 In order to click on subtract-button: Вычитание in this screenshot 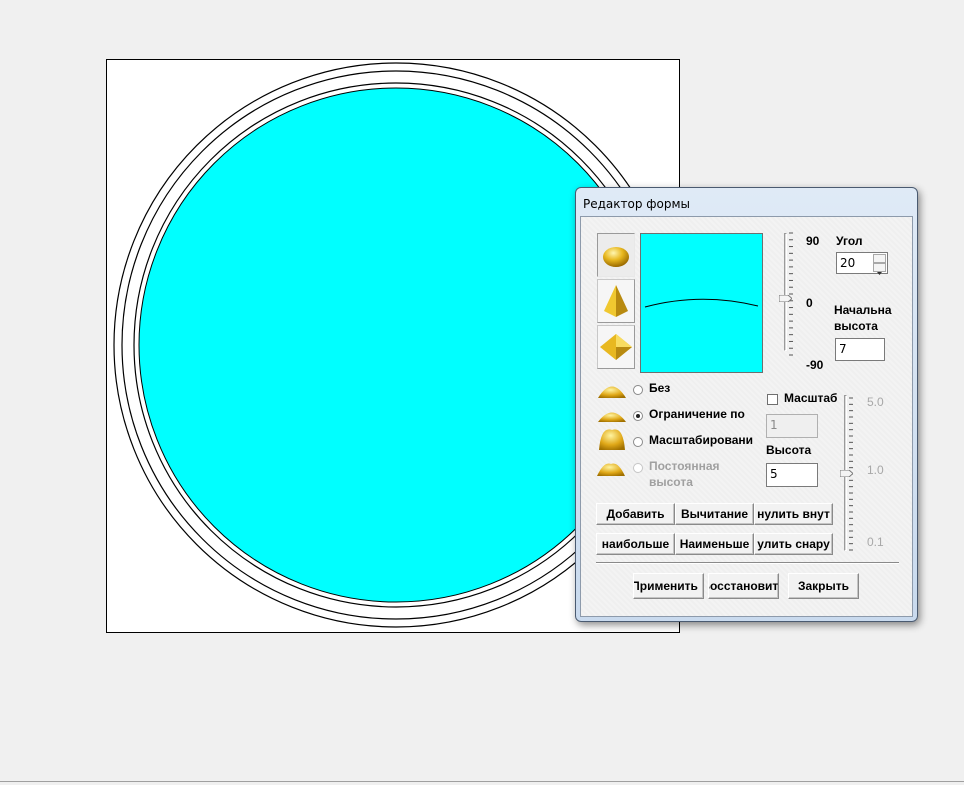, I will do `click(714, 514)`.